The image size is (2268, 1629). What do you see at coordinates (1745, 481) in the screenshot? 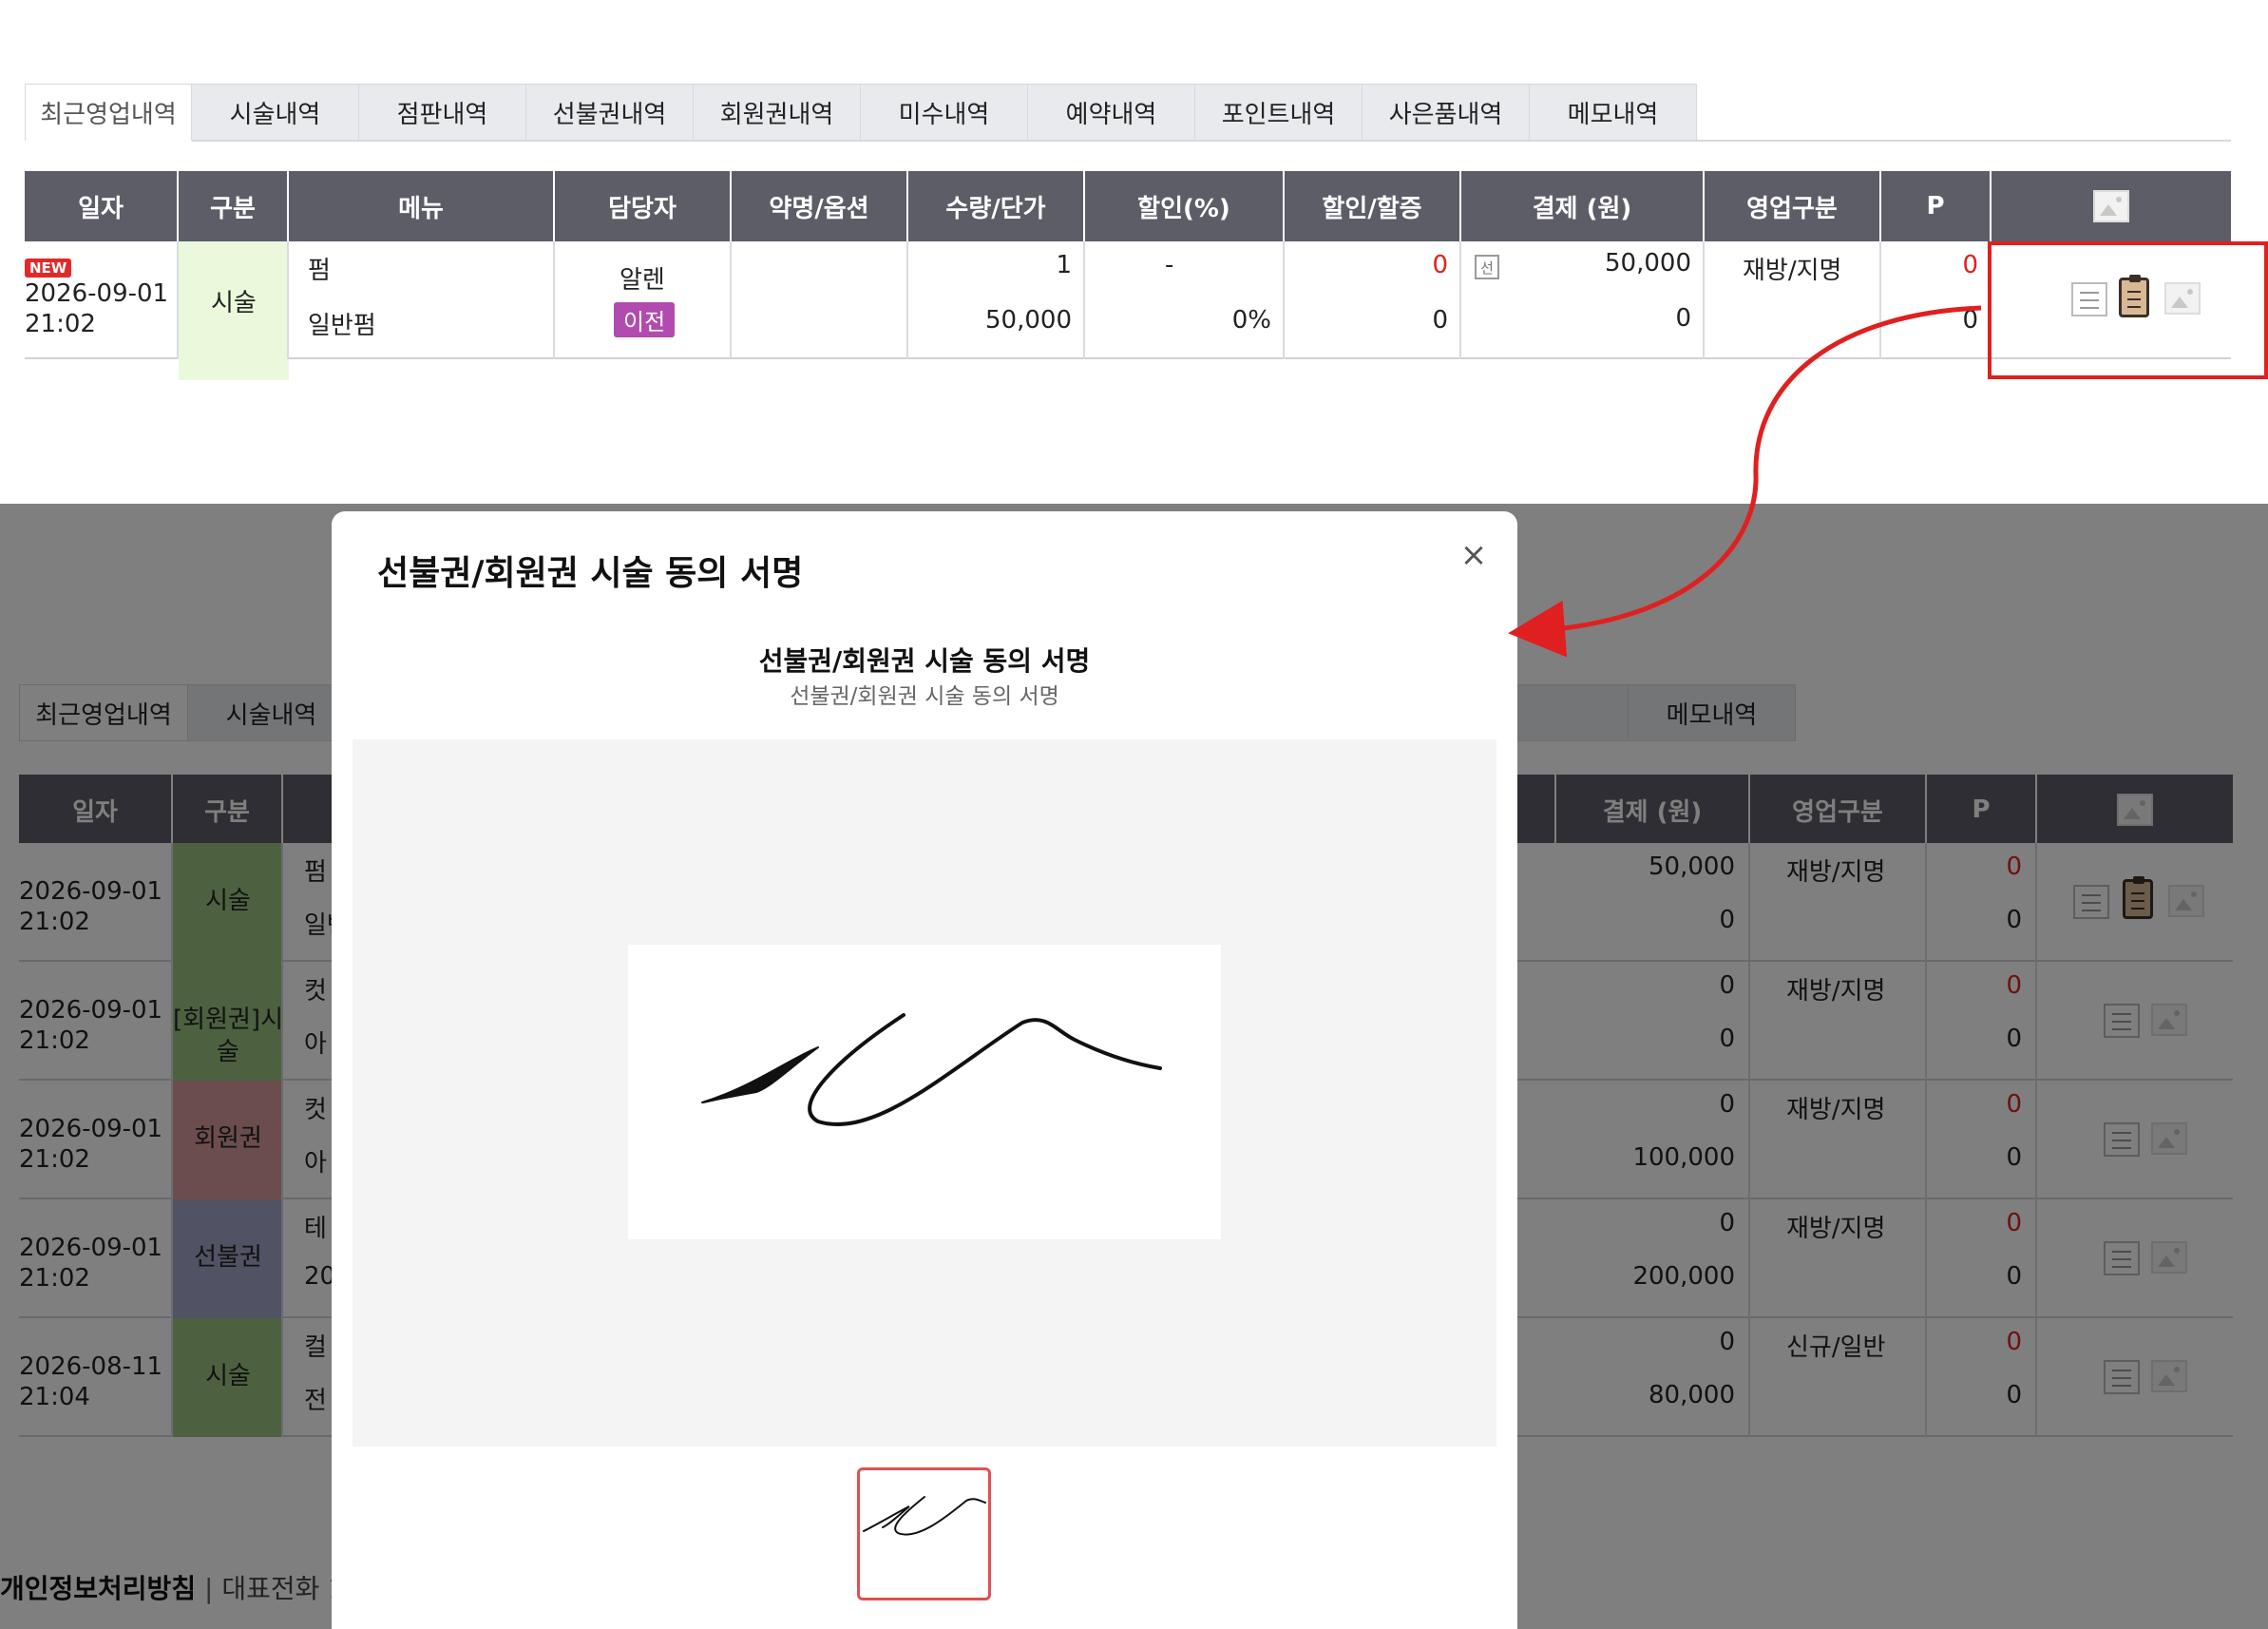
I see `arrow-icon` at bounding box center [1745, 481].